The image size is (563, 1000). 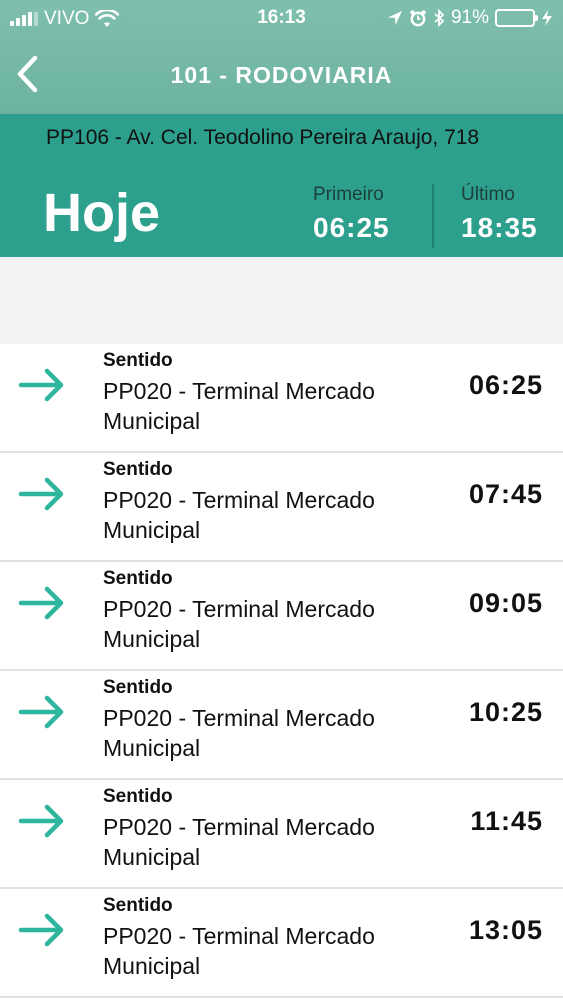 I want to click on app-header: VIVO 16:13 91% 101 - RODOVIARIA, so click(x=281, y=57).